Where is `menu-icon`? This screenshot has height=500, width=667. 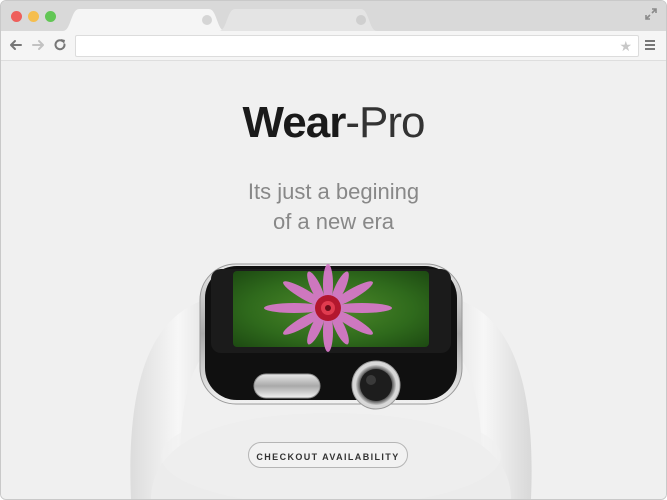 menu-icon is located at coordinates (650, 45).